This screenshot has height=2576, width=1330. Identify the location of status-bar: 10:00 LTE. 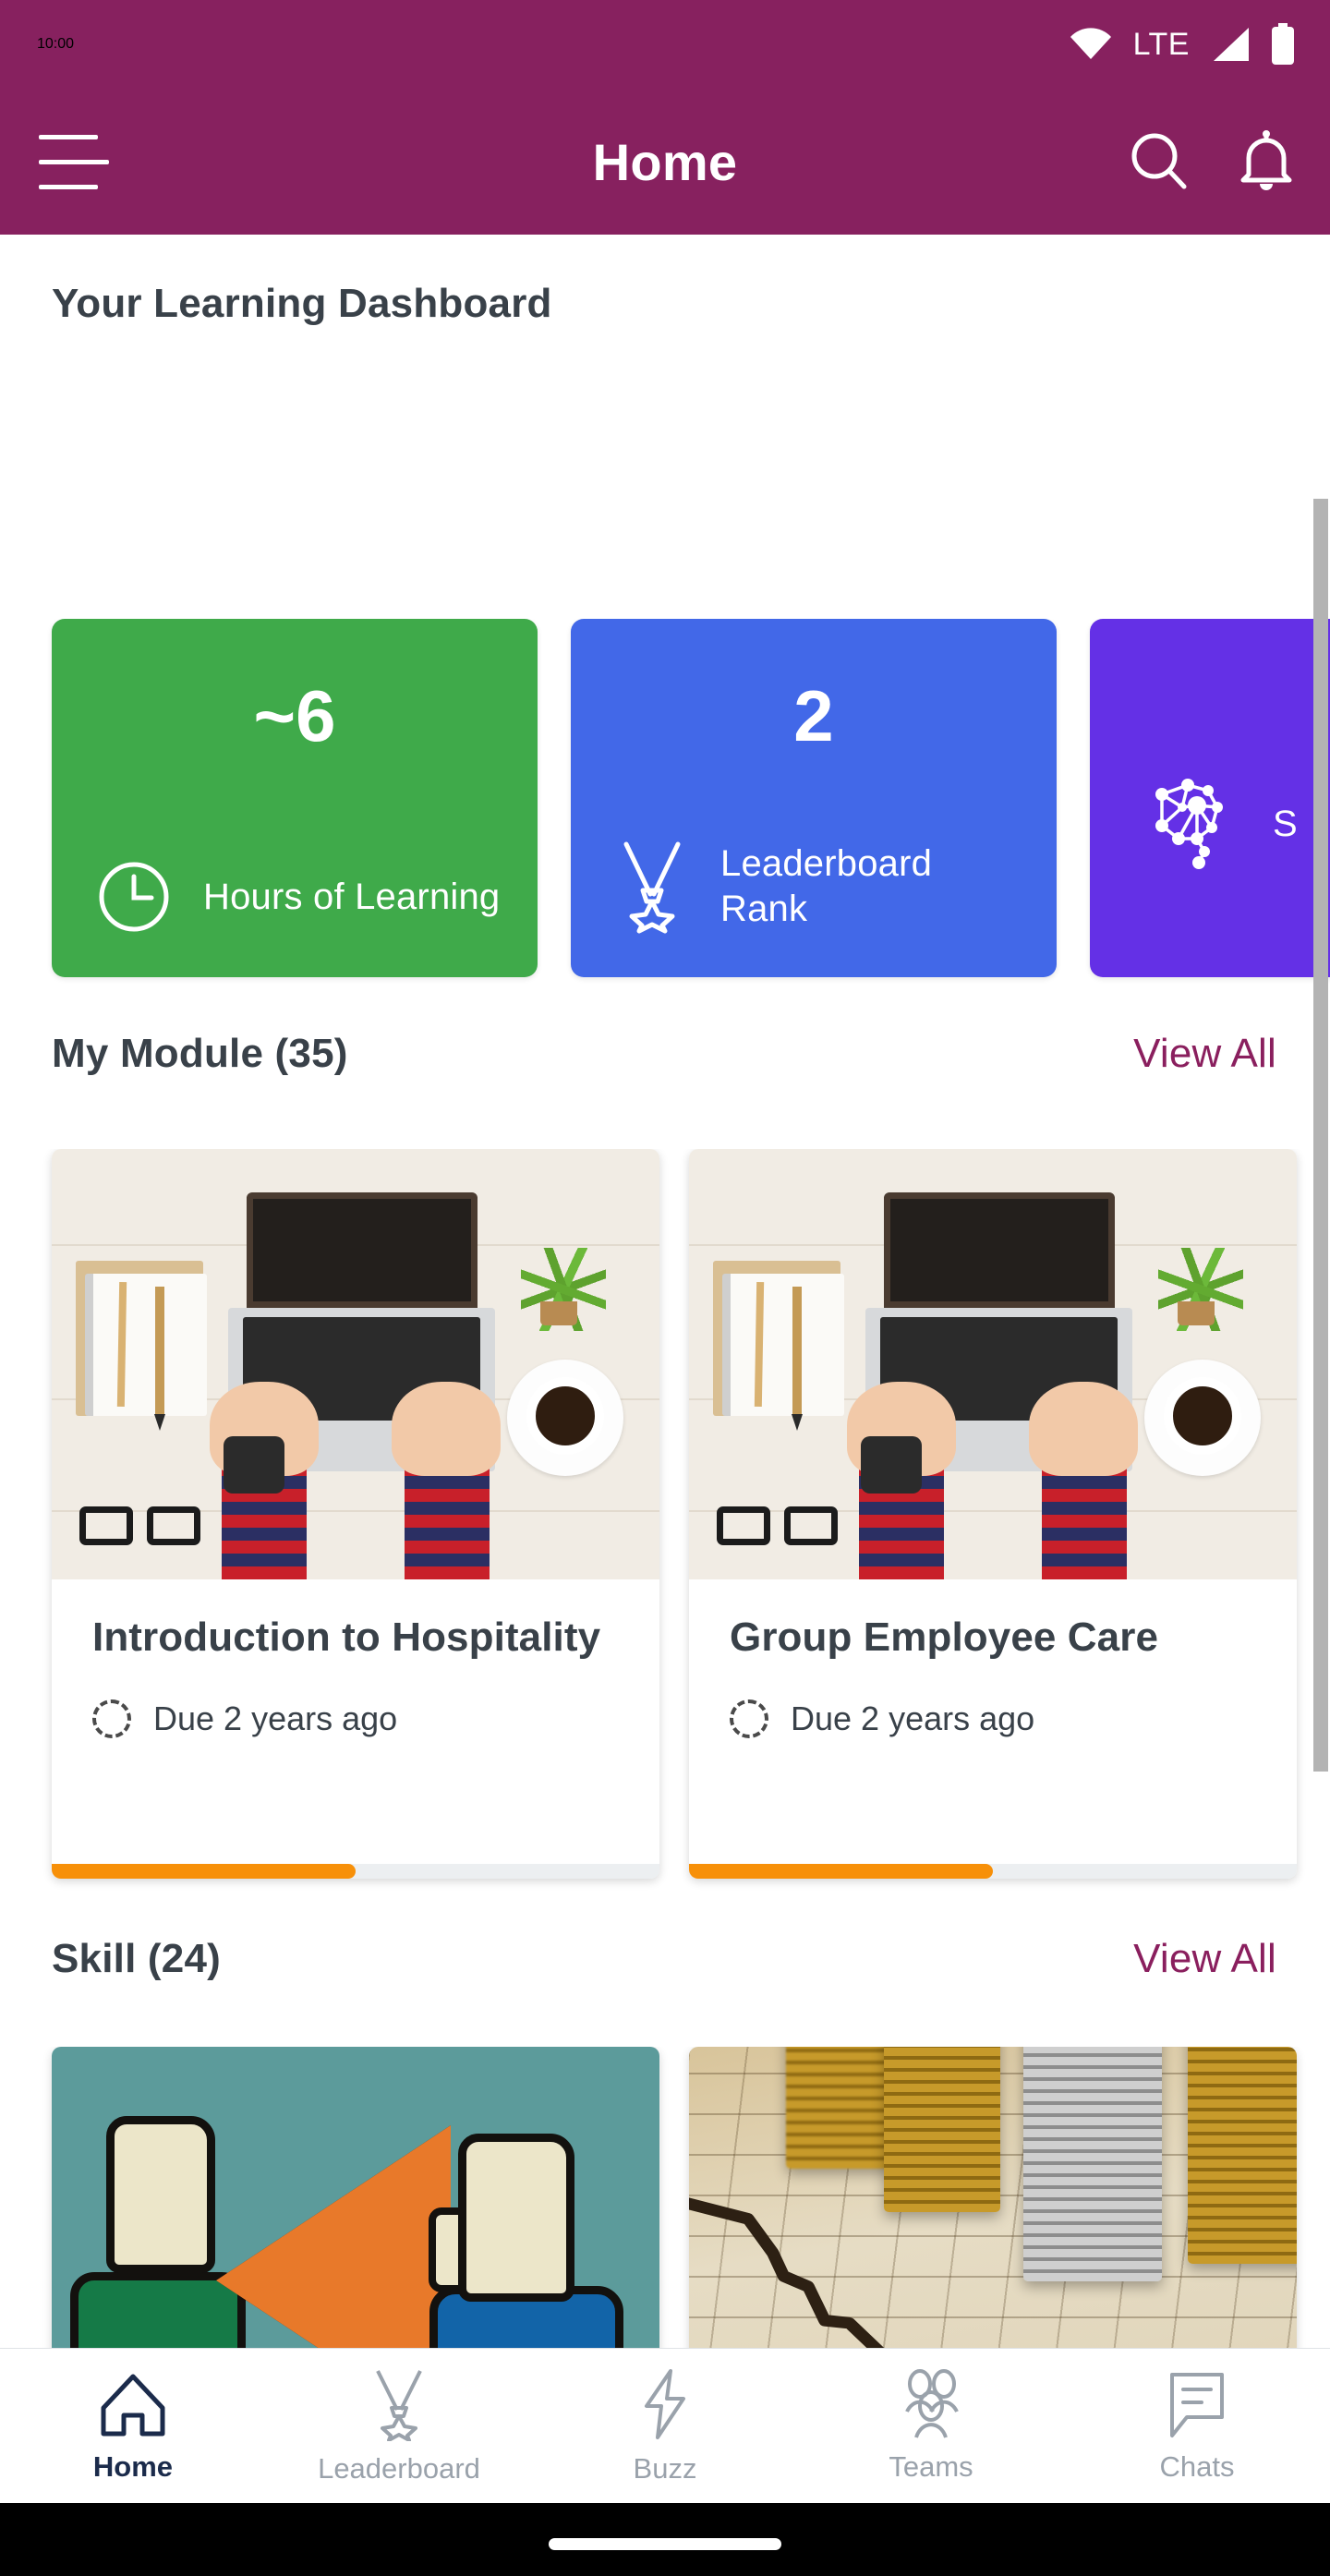
(665, 44).